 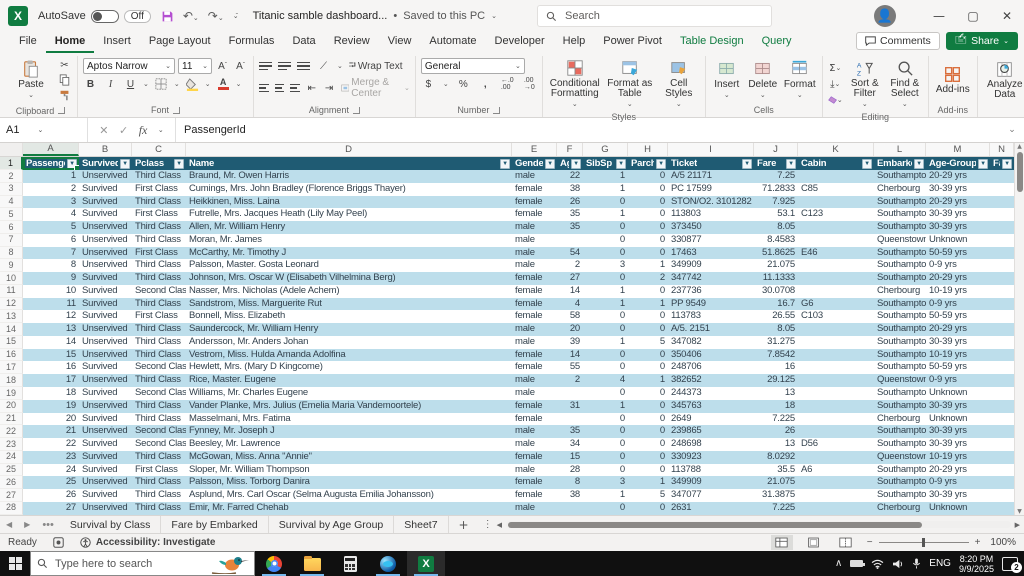 I want to click on table-cell: 4, so click(x=570, y=304).